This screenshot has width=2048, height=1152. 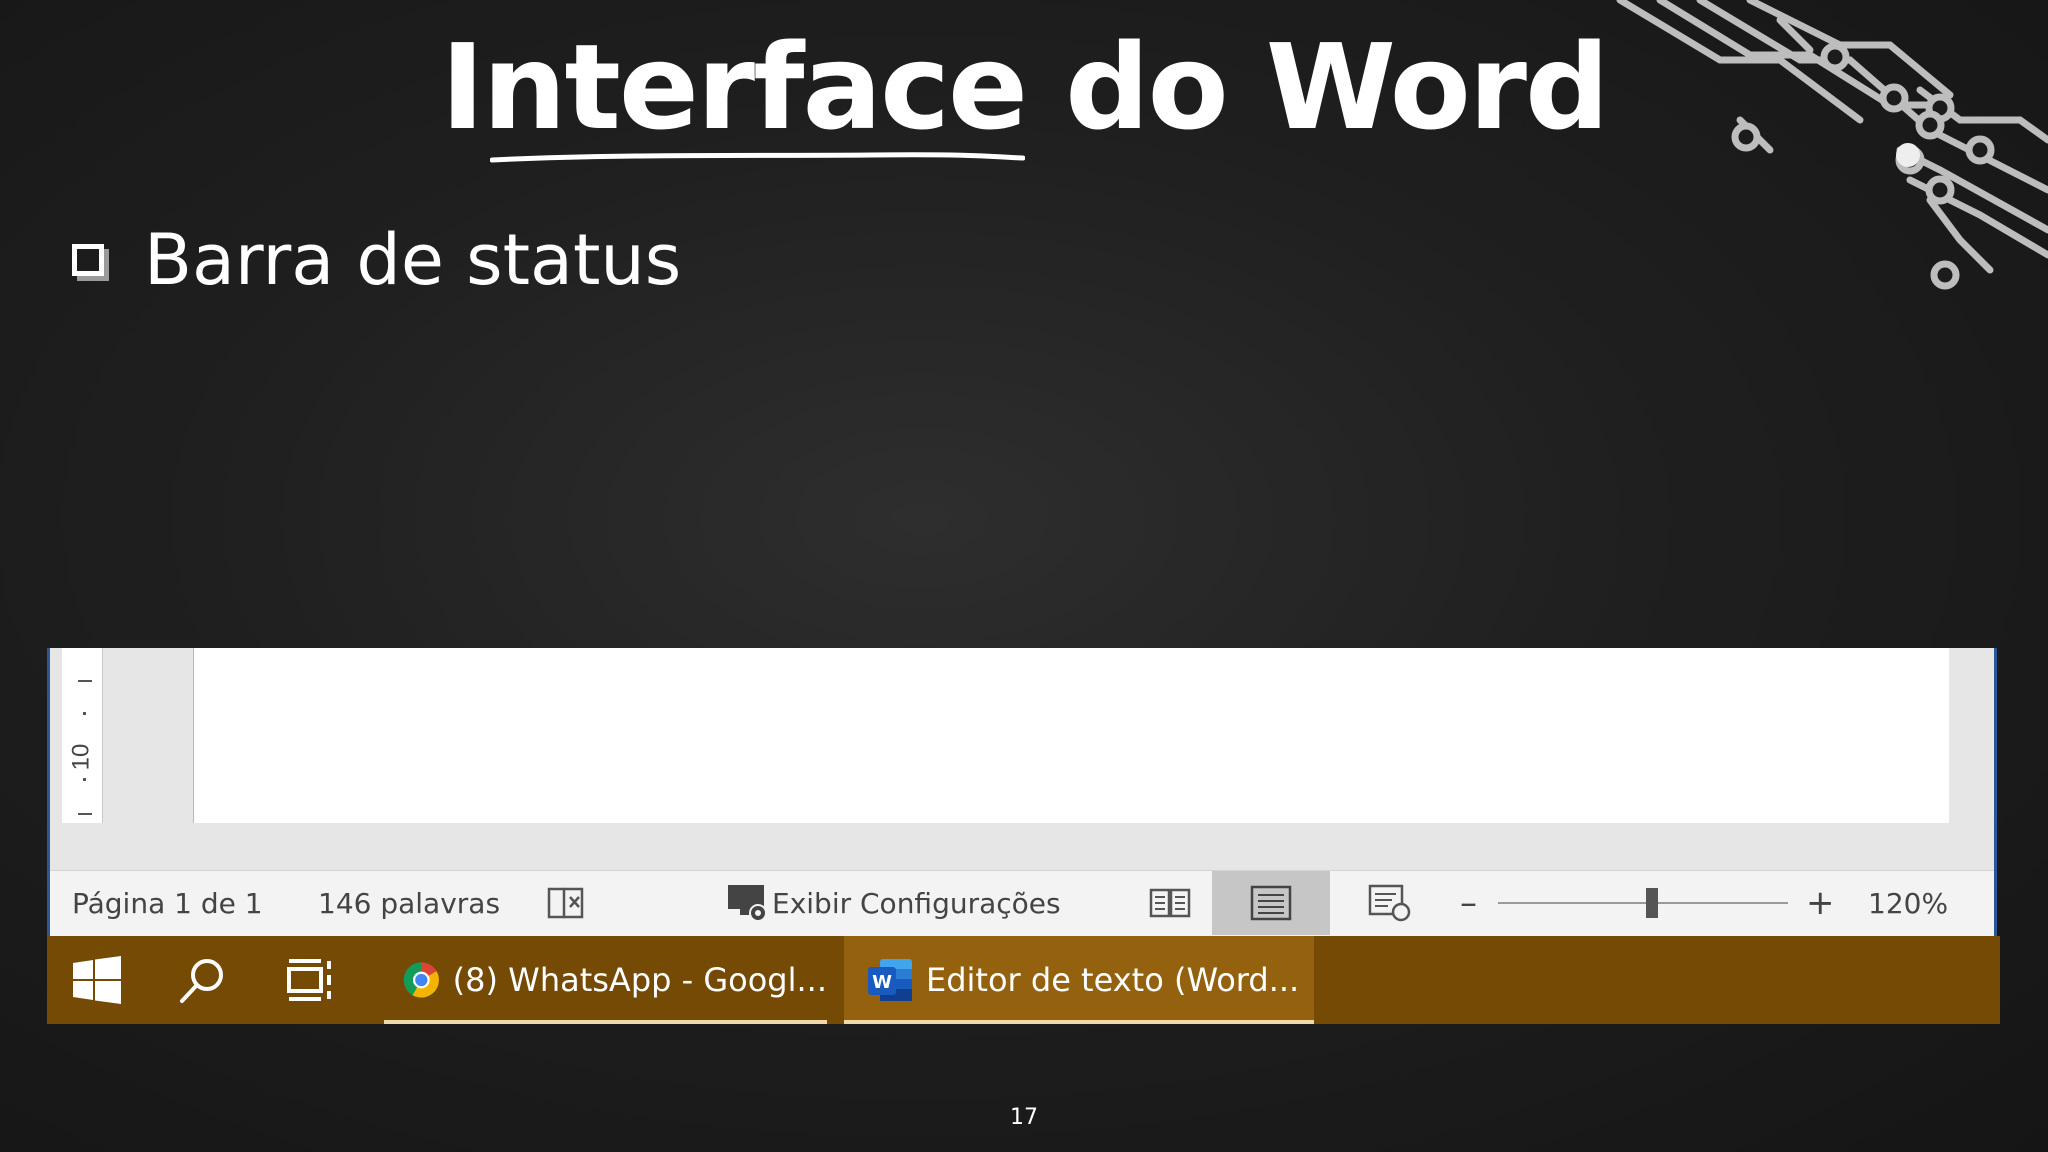 I want to click on slide-page-number: 17, so click(x=1024, y=1117).